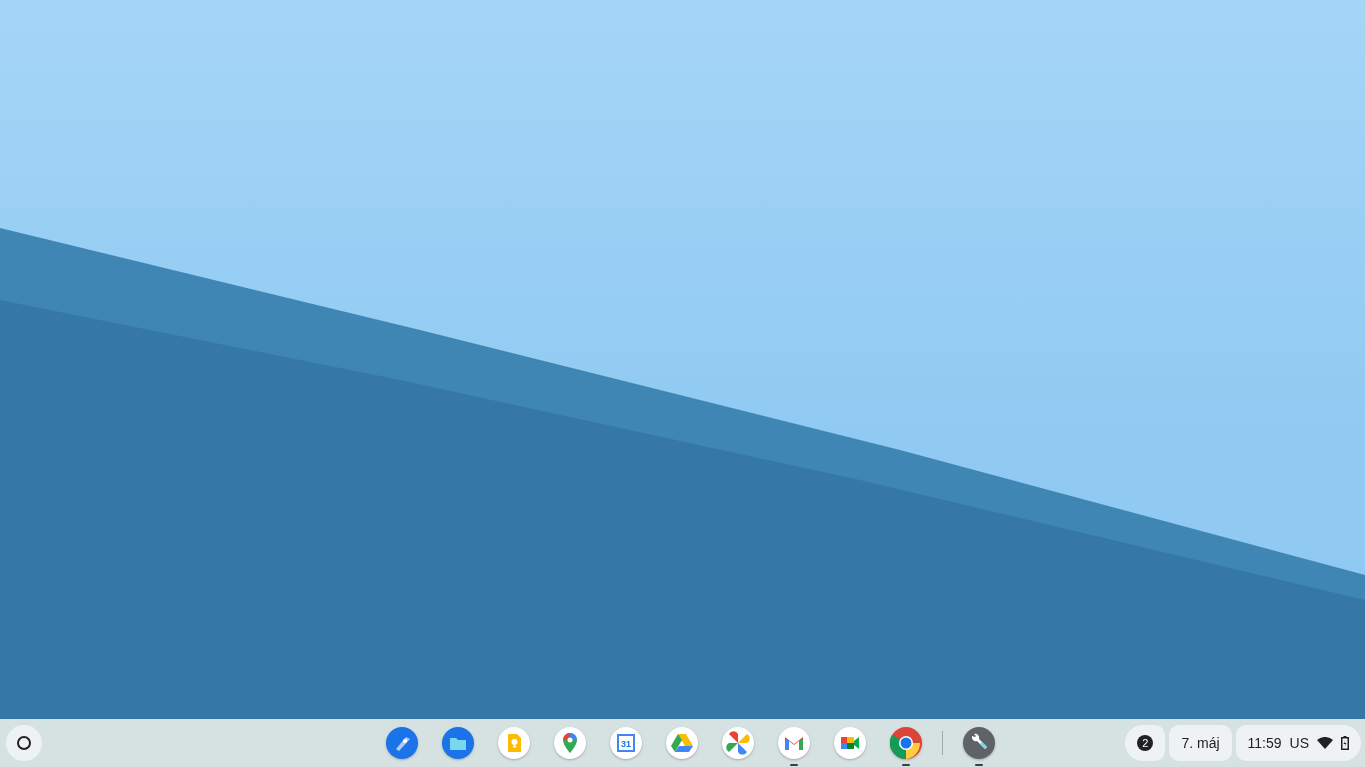  I want to click on battery-icon, so click(1345, 743).